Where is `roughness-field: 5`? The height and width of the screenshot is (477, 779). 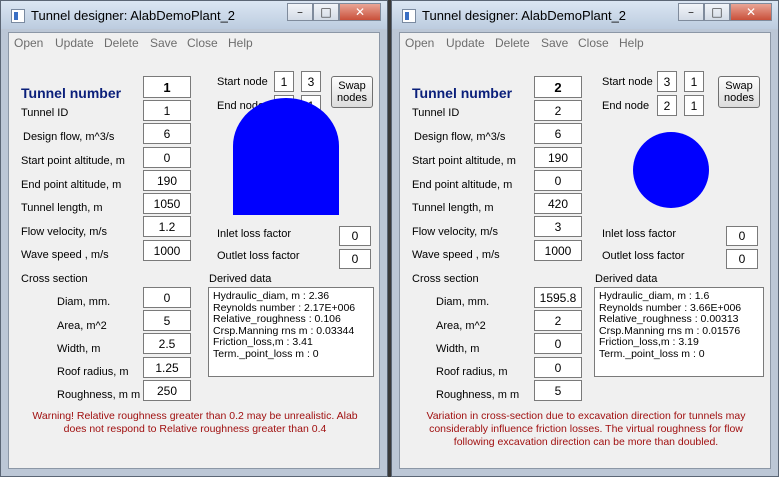
roughness-field: 5 is located at coordinates (558, 390).